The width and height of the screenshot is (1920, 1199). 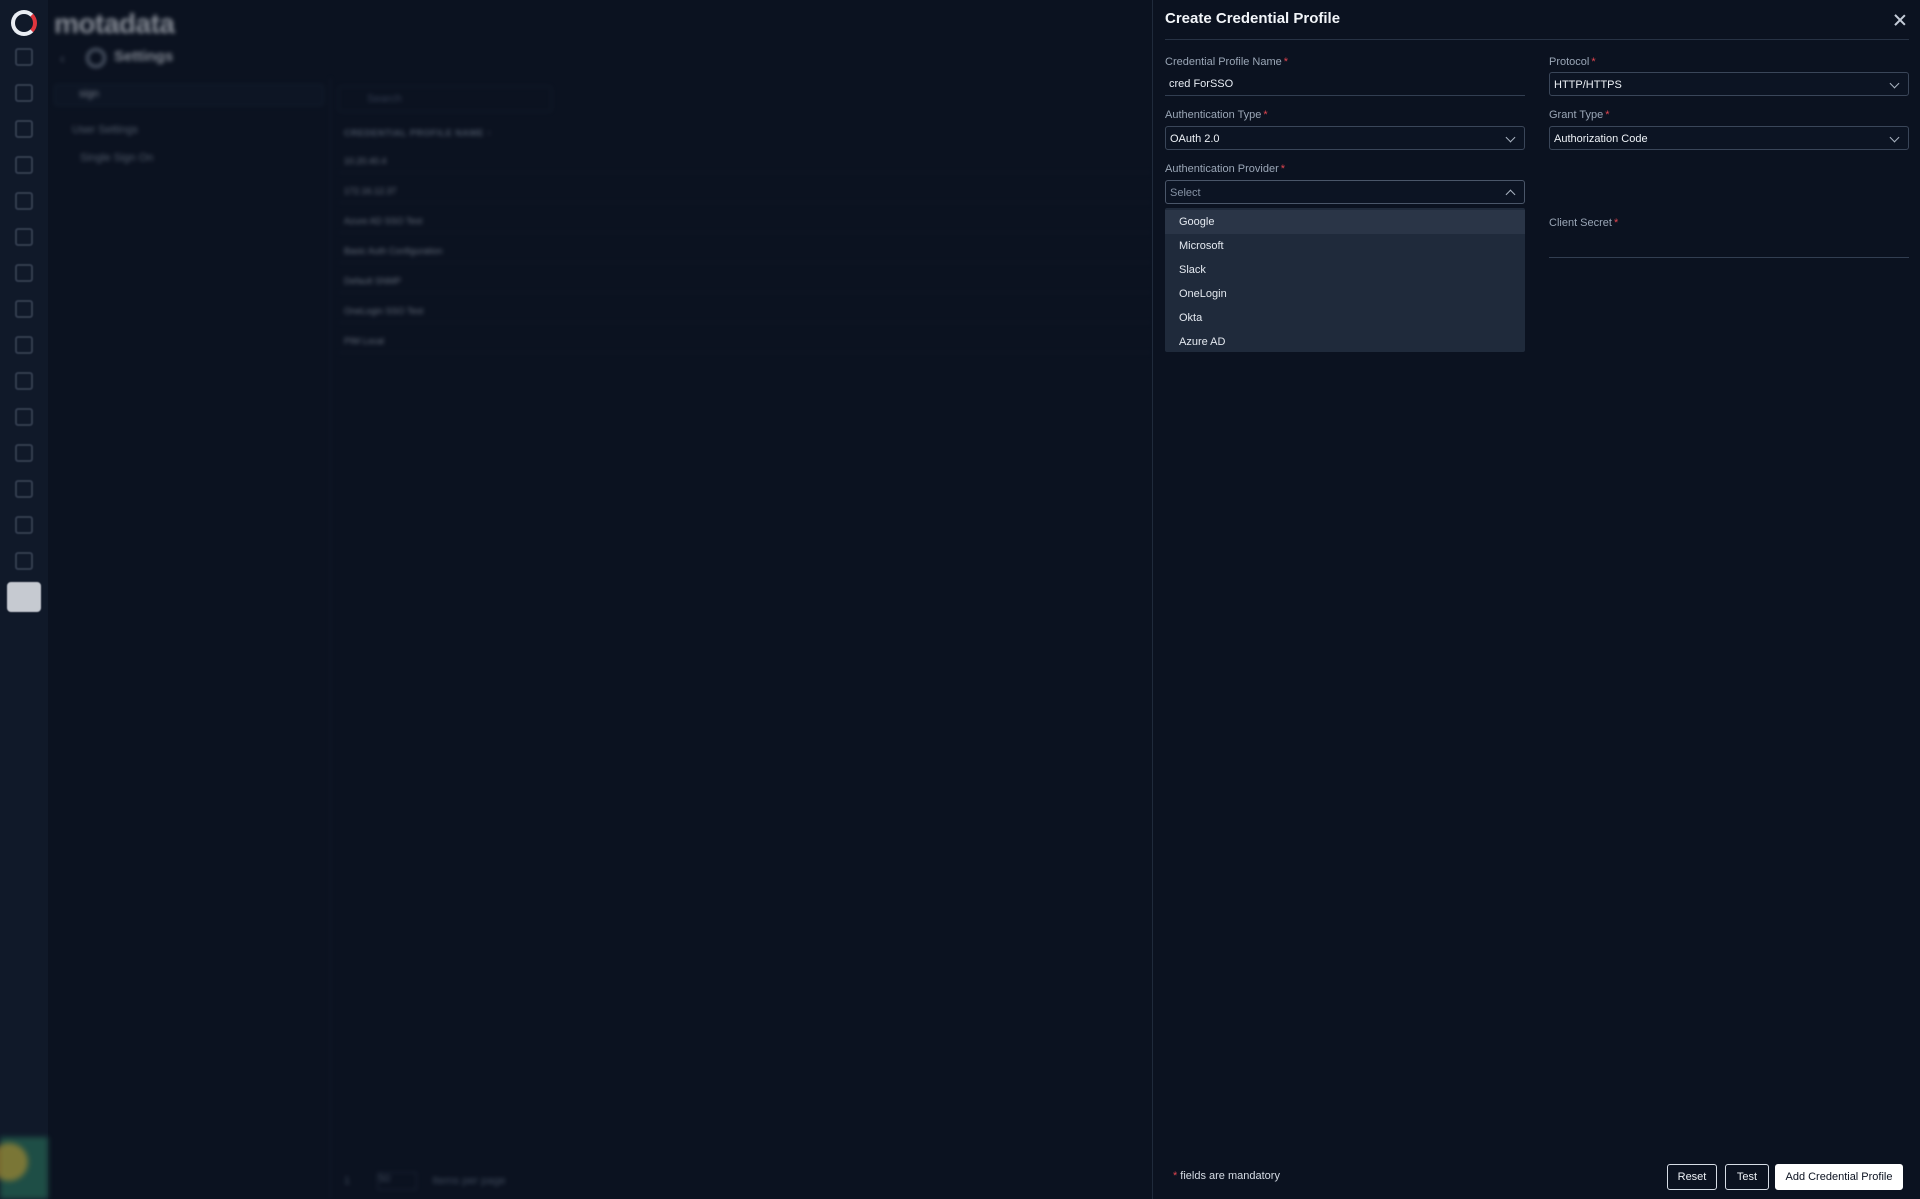 I want to click on grant-type-select: Authorization Code, so click(x=1729, y=138).